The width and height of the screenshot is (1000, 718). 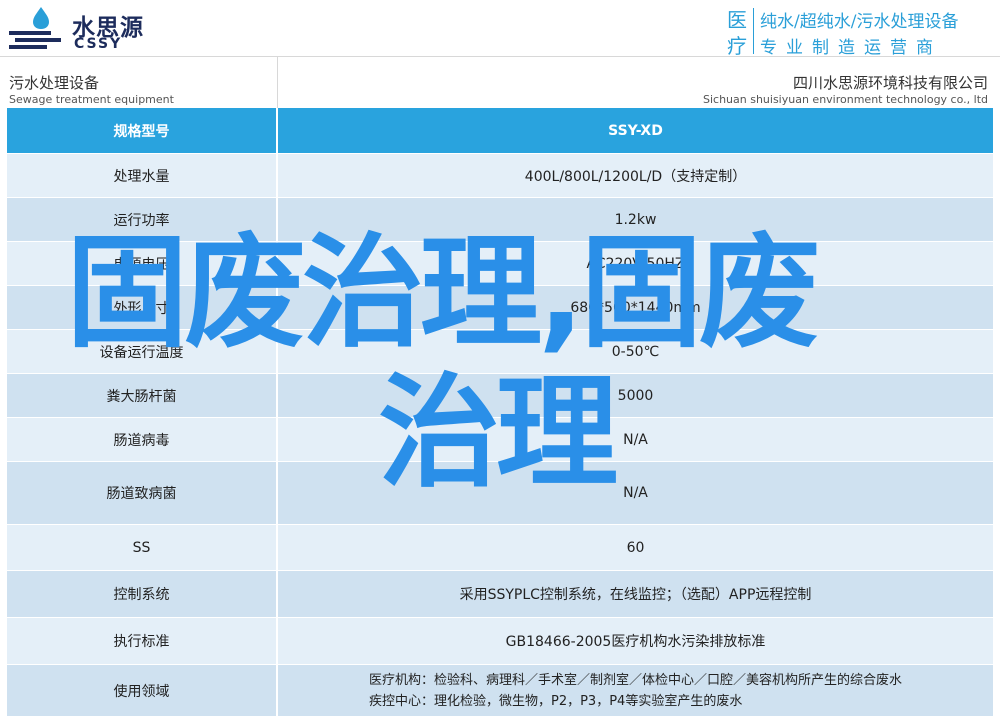 What do you see at coordinates (98, 44) in the screenshot?
I see `brand-name-en: CSSY` at bounding box center [98, 44].